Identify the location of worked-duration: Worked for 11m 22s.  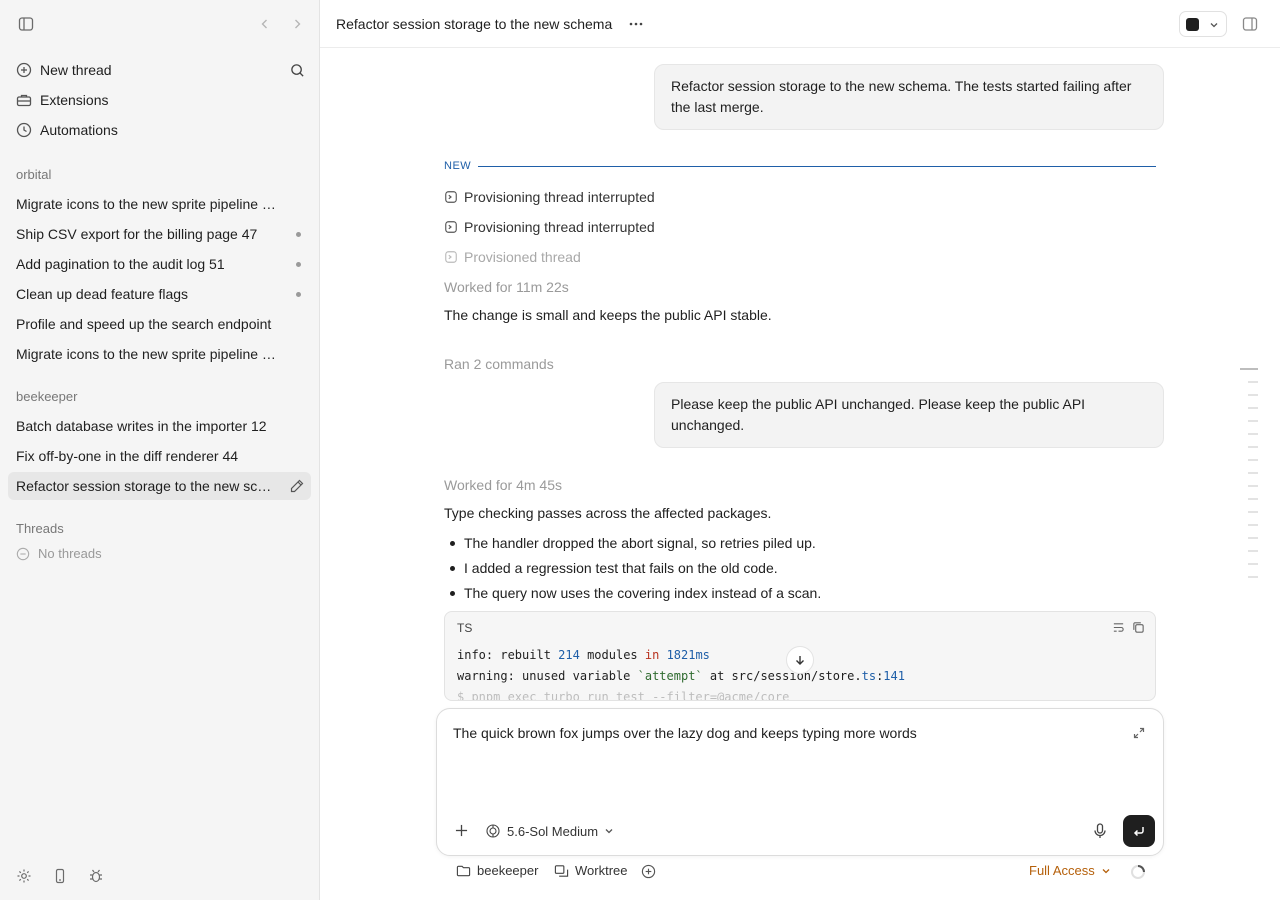
(506, 287).